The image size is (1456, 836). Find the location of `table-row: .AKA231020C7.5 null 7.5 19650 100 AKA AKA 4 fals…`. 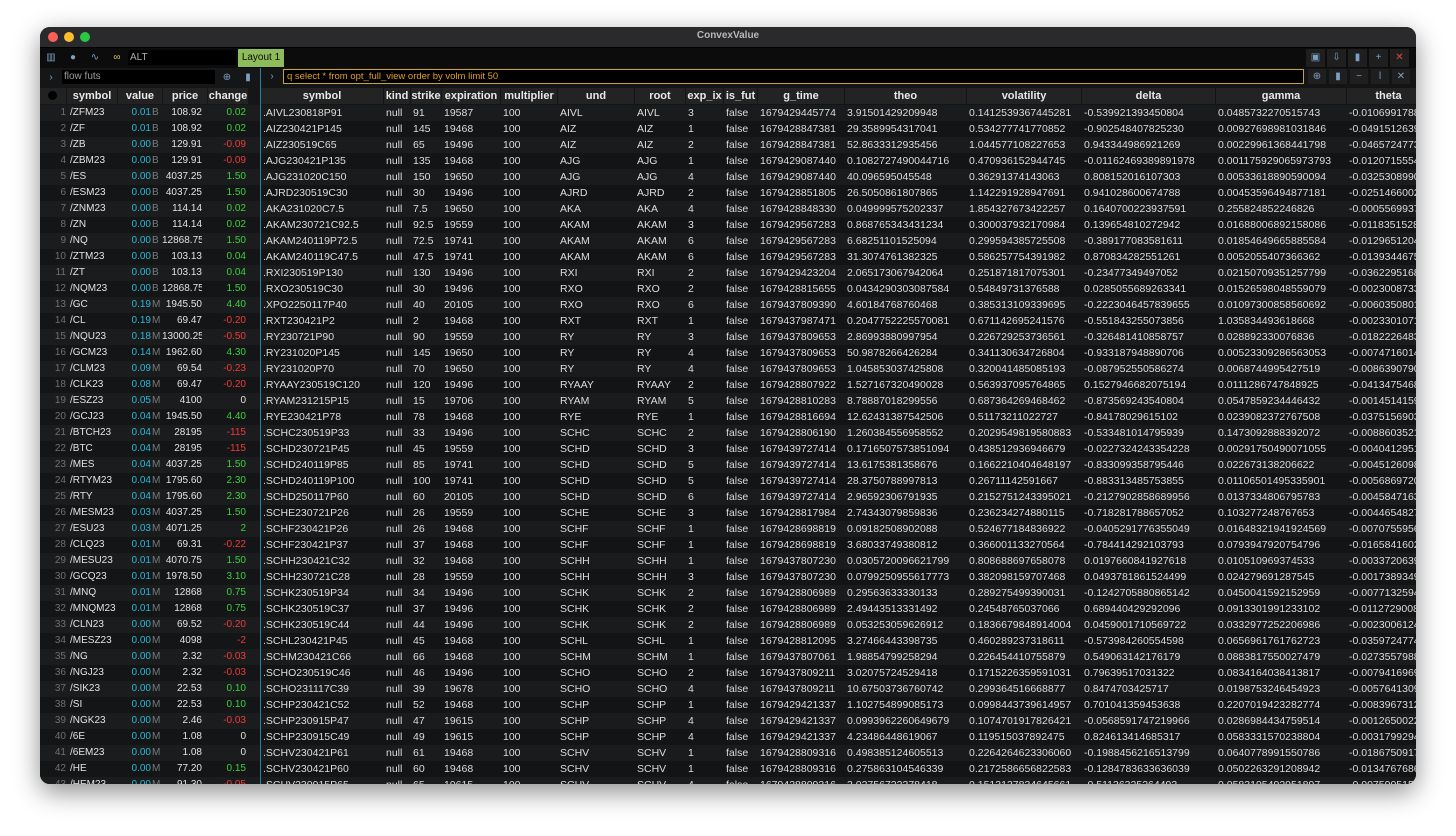

table-row: .AKA231020C7.5 null 7.5 19650 100 AKA AKA 4 fals… is located at coordinates (838, 209).